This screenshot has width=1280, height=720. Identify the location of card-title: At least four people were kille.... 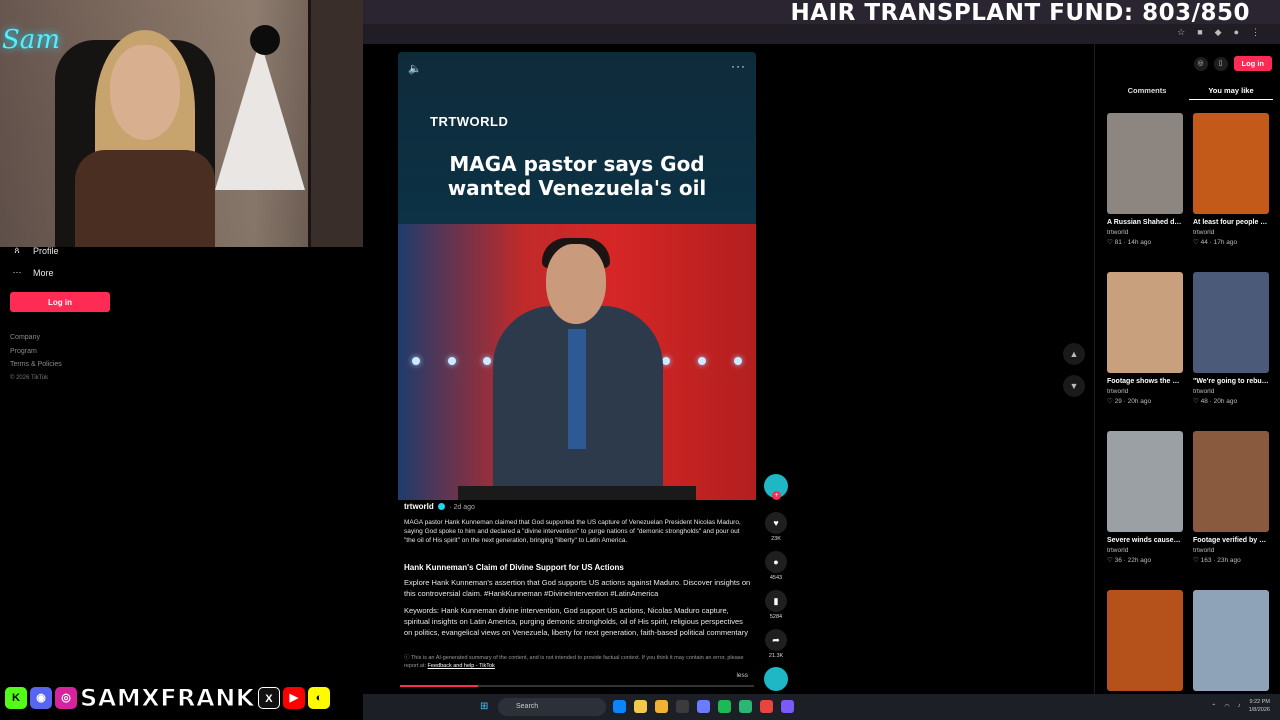
(1231, 222).